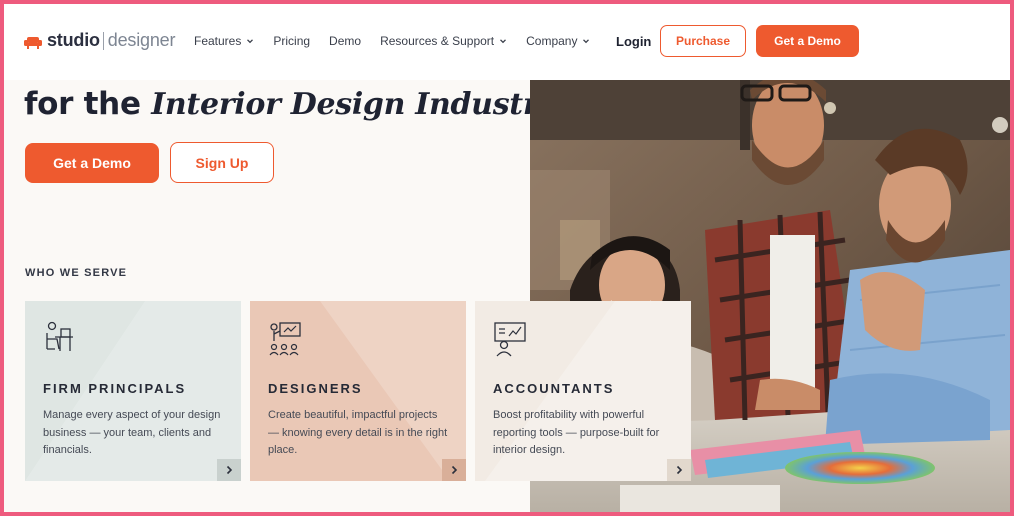  Describe the element at coordinates (633, 41) in the screenshot. I see `login-link: Login` at that location.